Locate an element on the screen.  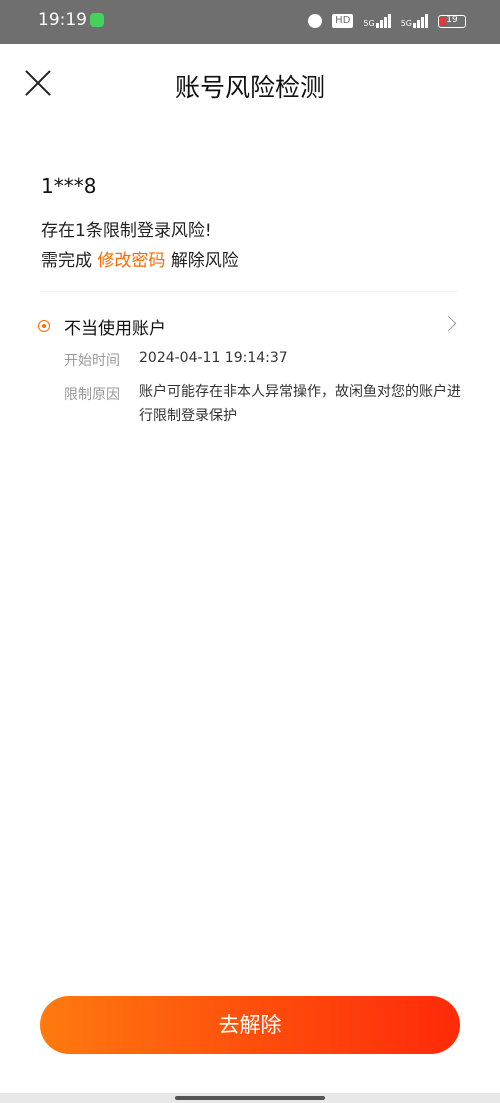
reason-label: 限制原因 is located at coordinates (92, 395).